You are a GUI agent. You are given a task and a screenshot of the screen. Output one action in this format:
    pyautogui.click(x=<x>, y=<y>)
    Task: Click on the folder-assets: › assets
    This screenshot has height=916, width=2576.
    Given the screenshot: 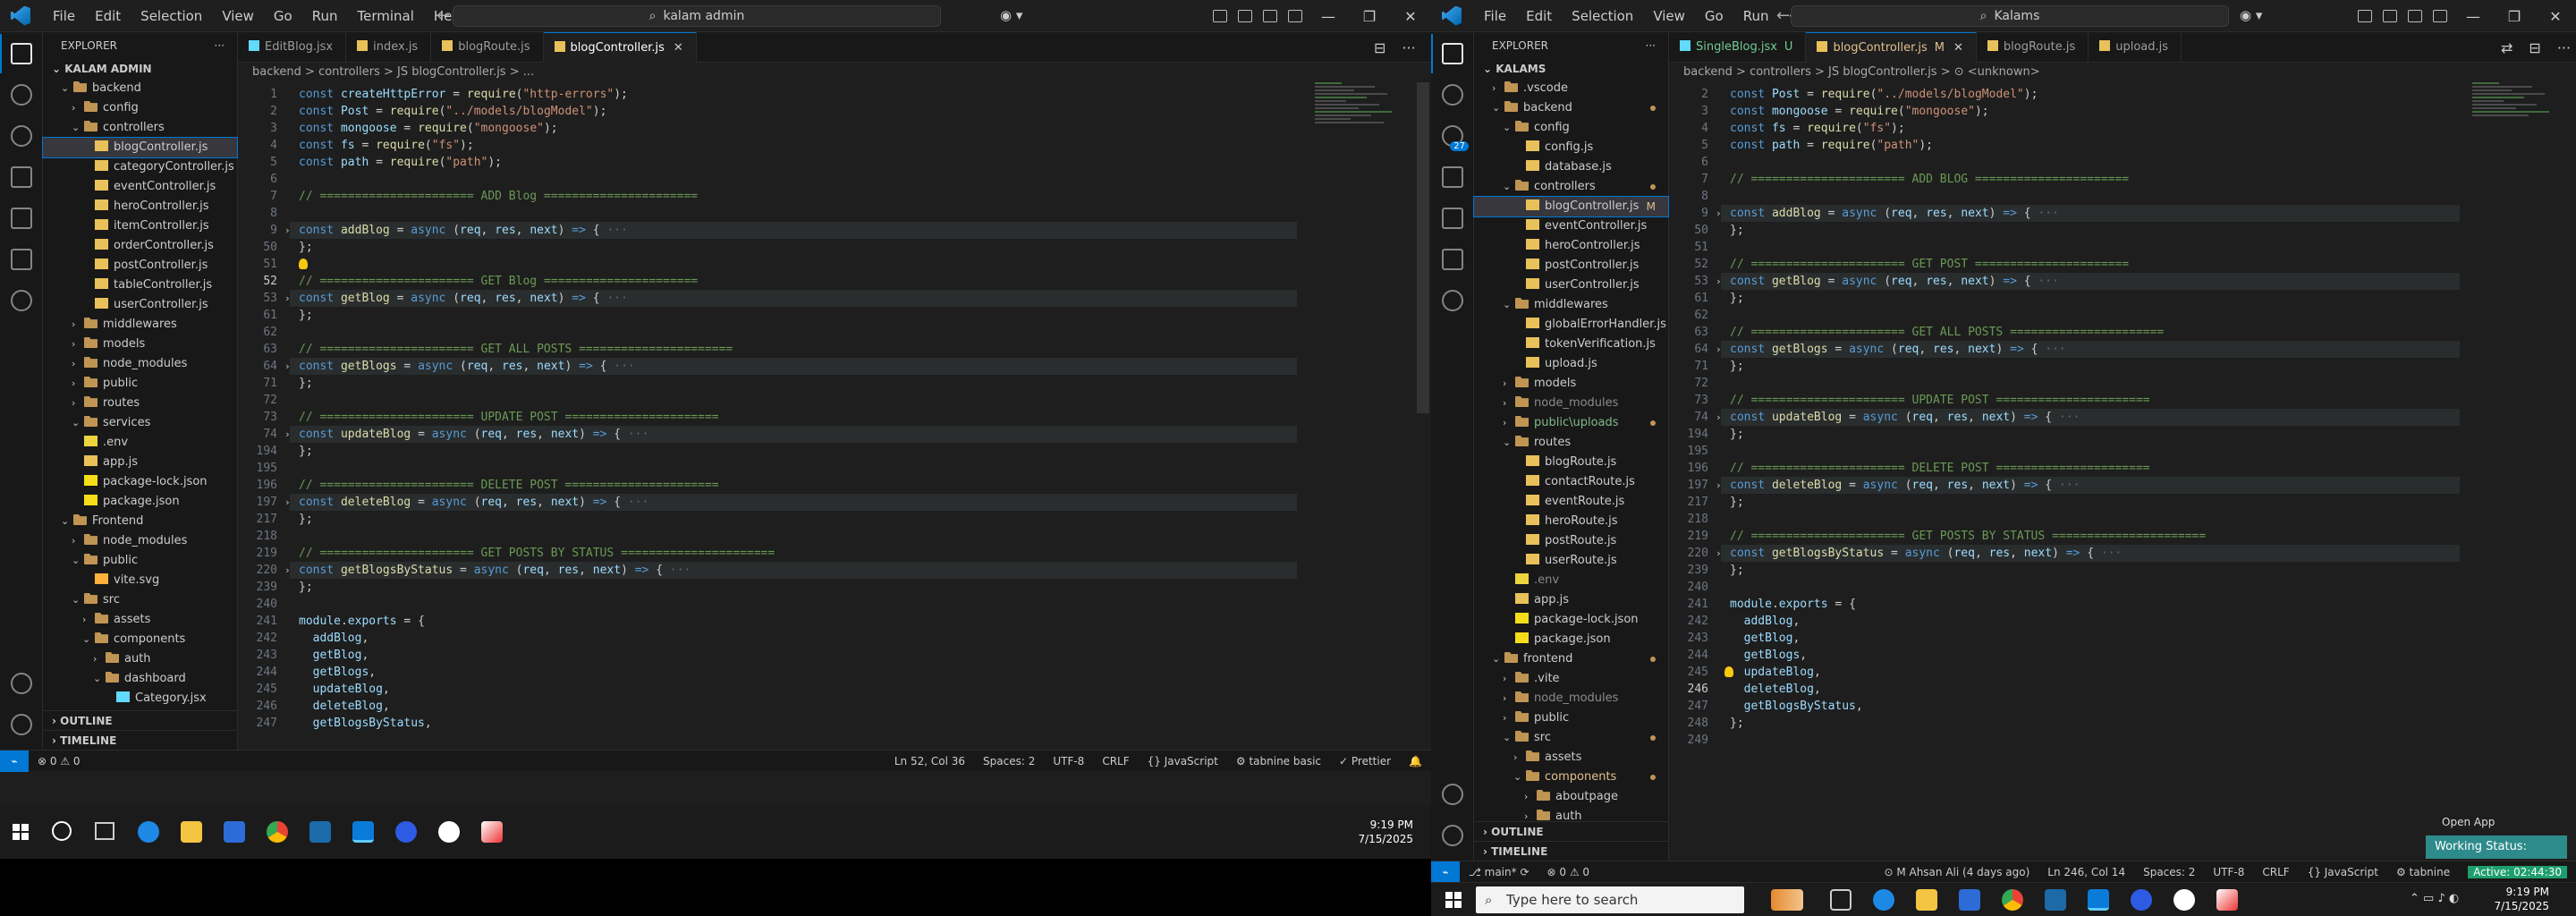 What is the action you would take?
    pyautogui.click(x=1571, y=758)
    